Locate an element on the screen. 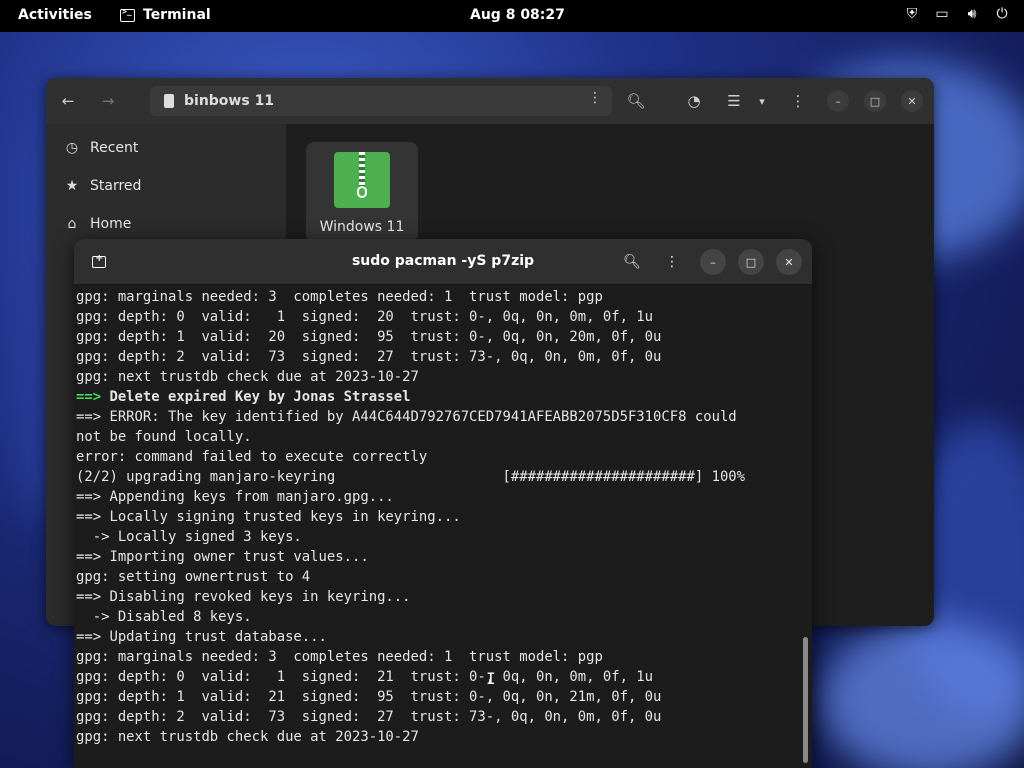  terminal-line-text: -> Disabled 8 keys. is located at coordinates (164, 617).